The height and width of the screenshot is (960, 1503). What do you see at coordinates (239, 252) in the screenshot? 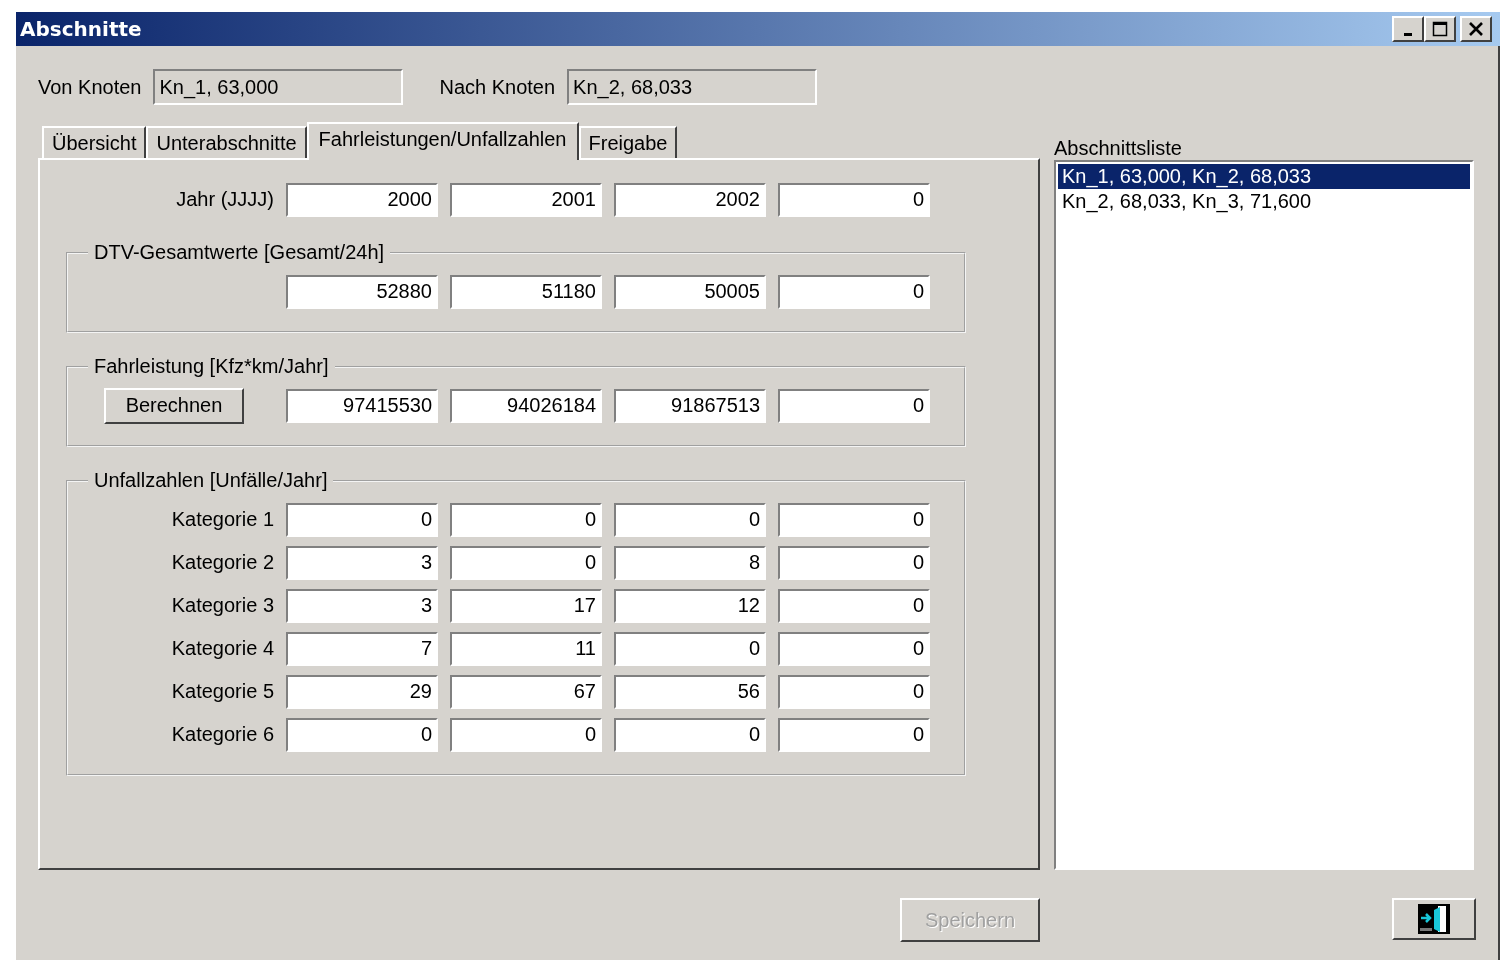
I see `group-title: DTV-Gesamtwerte [Gesamt/24h]` at bounding box center [239, 252].